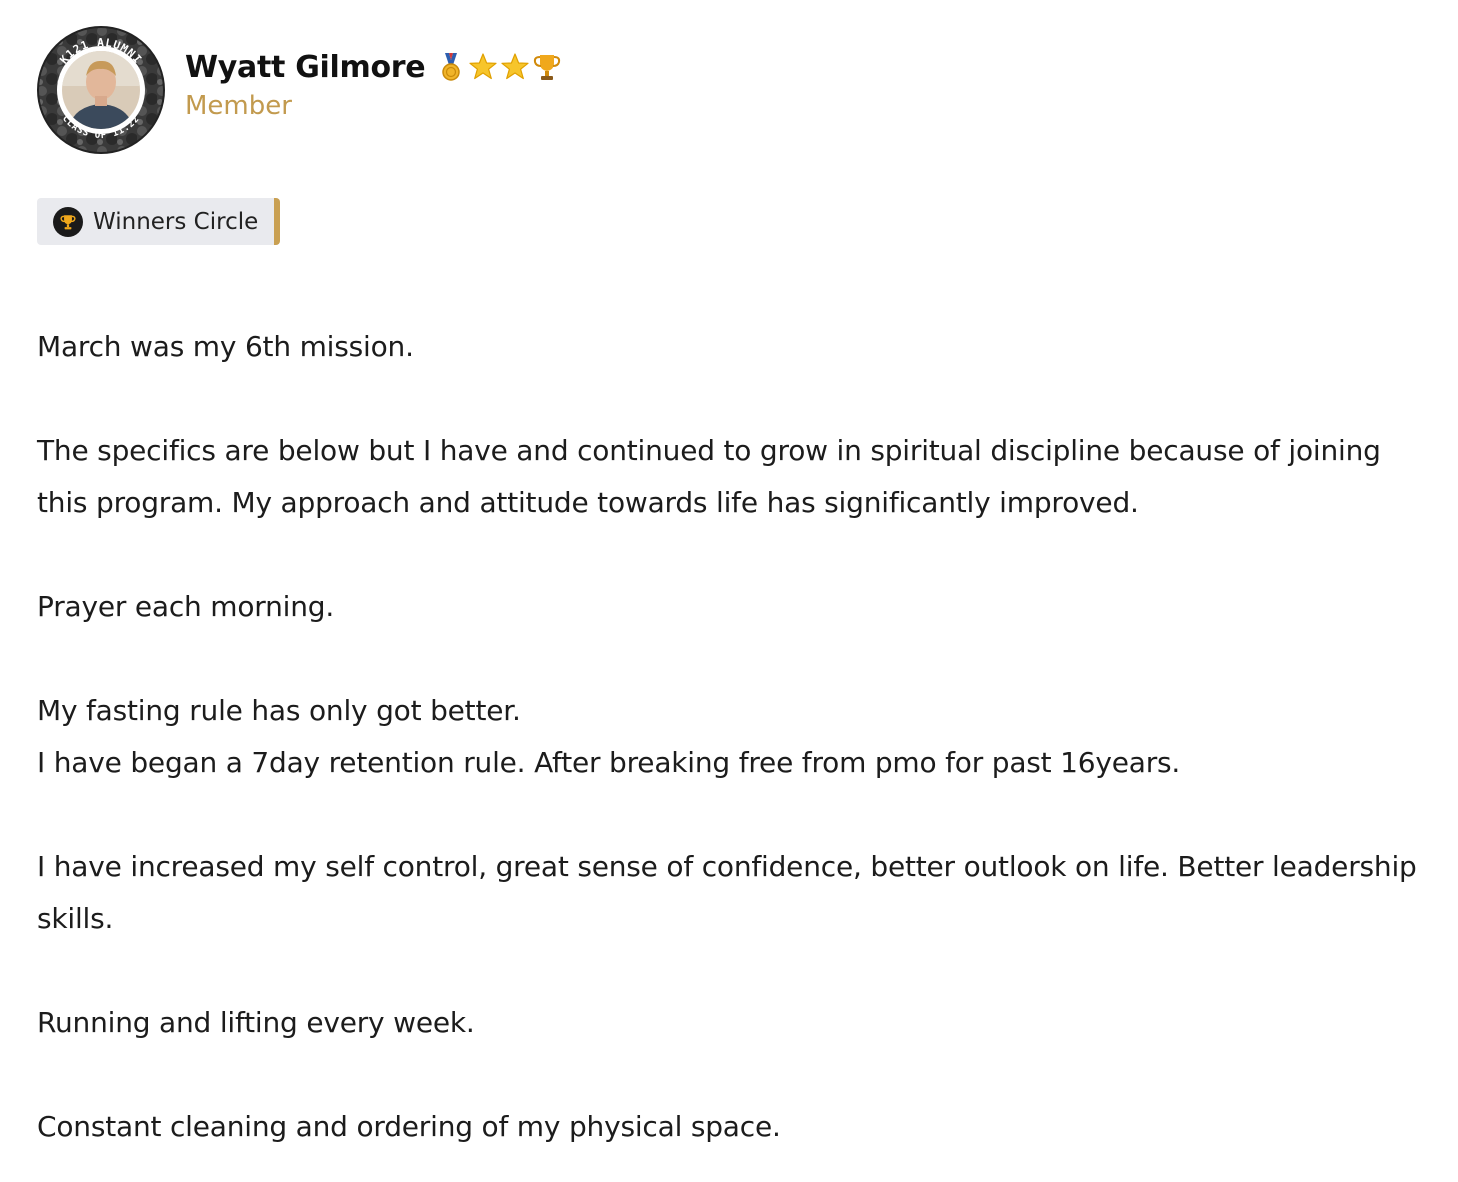 This screenshot has height=1182, width=1458. What do you see at coordinates (732, 90) in the screenshot?
I see `author-header: K121 ALUMNI CLASS OF 11.22 Wyatt Gilmore` at bounding box center [732, 90].